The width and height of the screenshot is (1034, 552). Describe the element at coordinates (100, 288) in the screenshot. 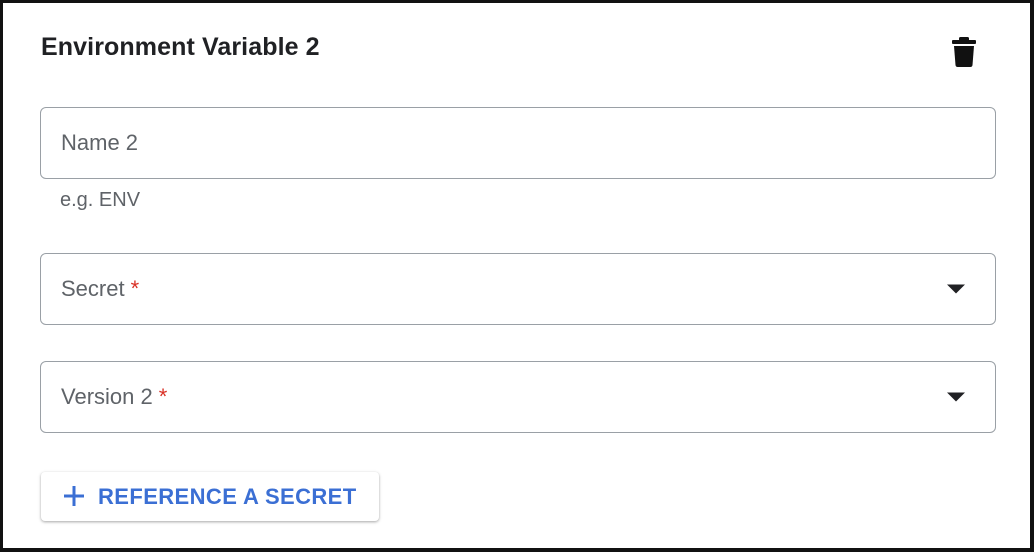

I see `secret-select-label: Secret *` at that location.